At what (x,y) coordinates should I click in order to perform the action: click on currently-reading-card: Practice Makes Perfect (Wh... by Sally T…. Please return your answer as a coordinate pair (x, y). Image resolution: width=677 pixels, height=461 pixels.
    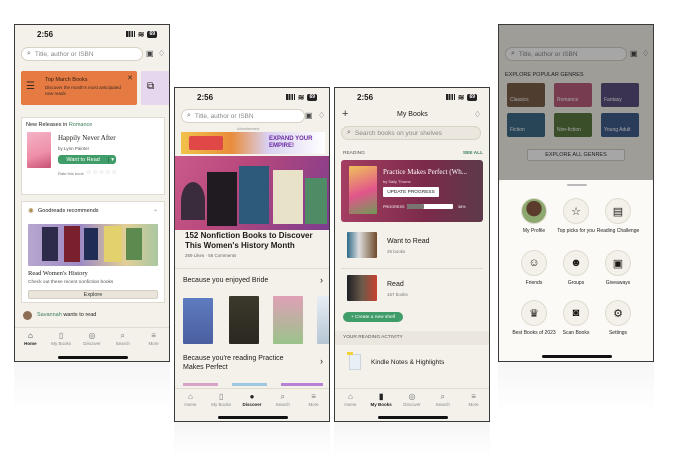
    Looking at the image, I should click on (412, 191).